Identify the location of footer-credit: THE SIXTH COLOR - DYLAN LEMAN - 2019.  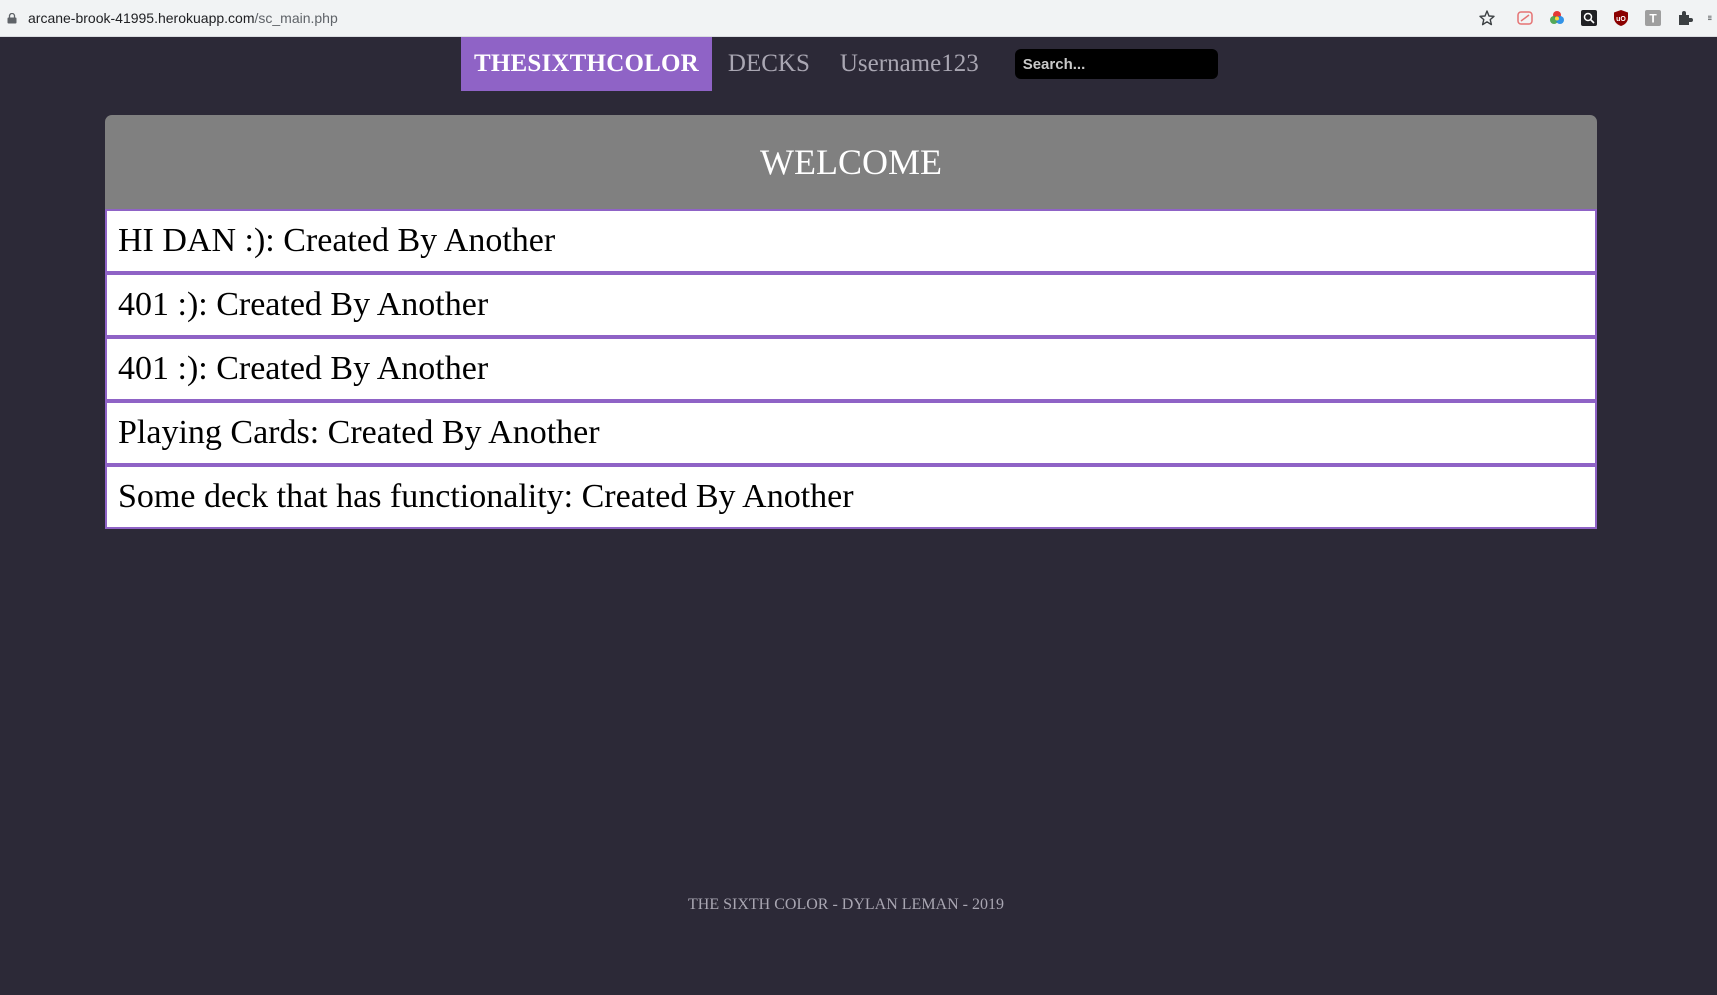
(846, 904).